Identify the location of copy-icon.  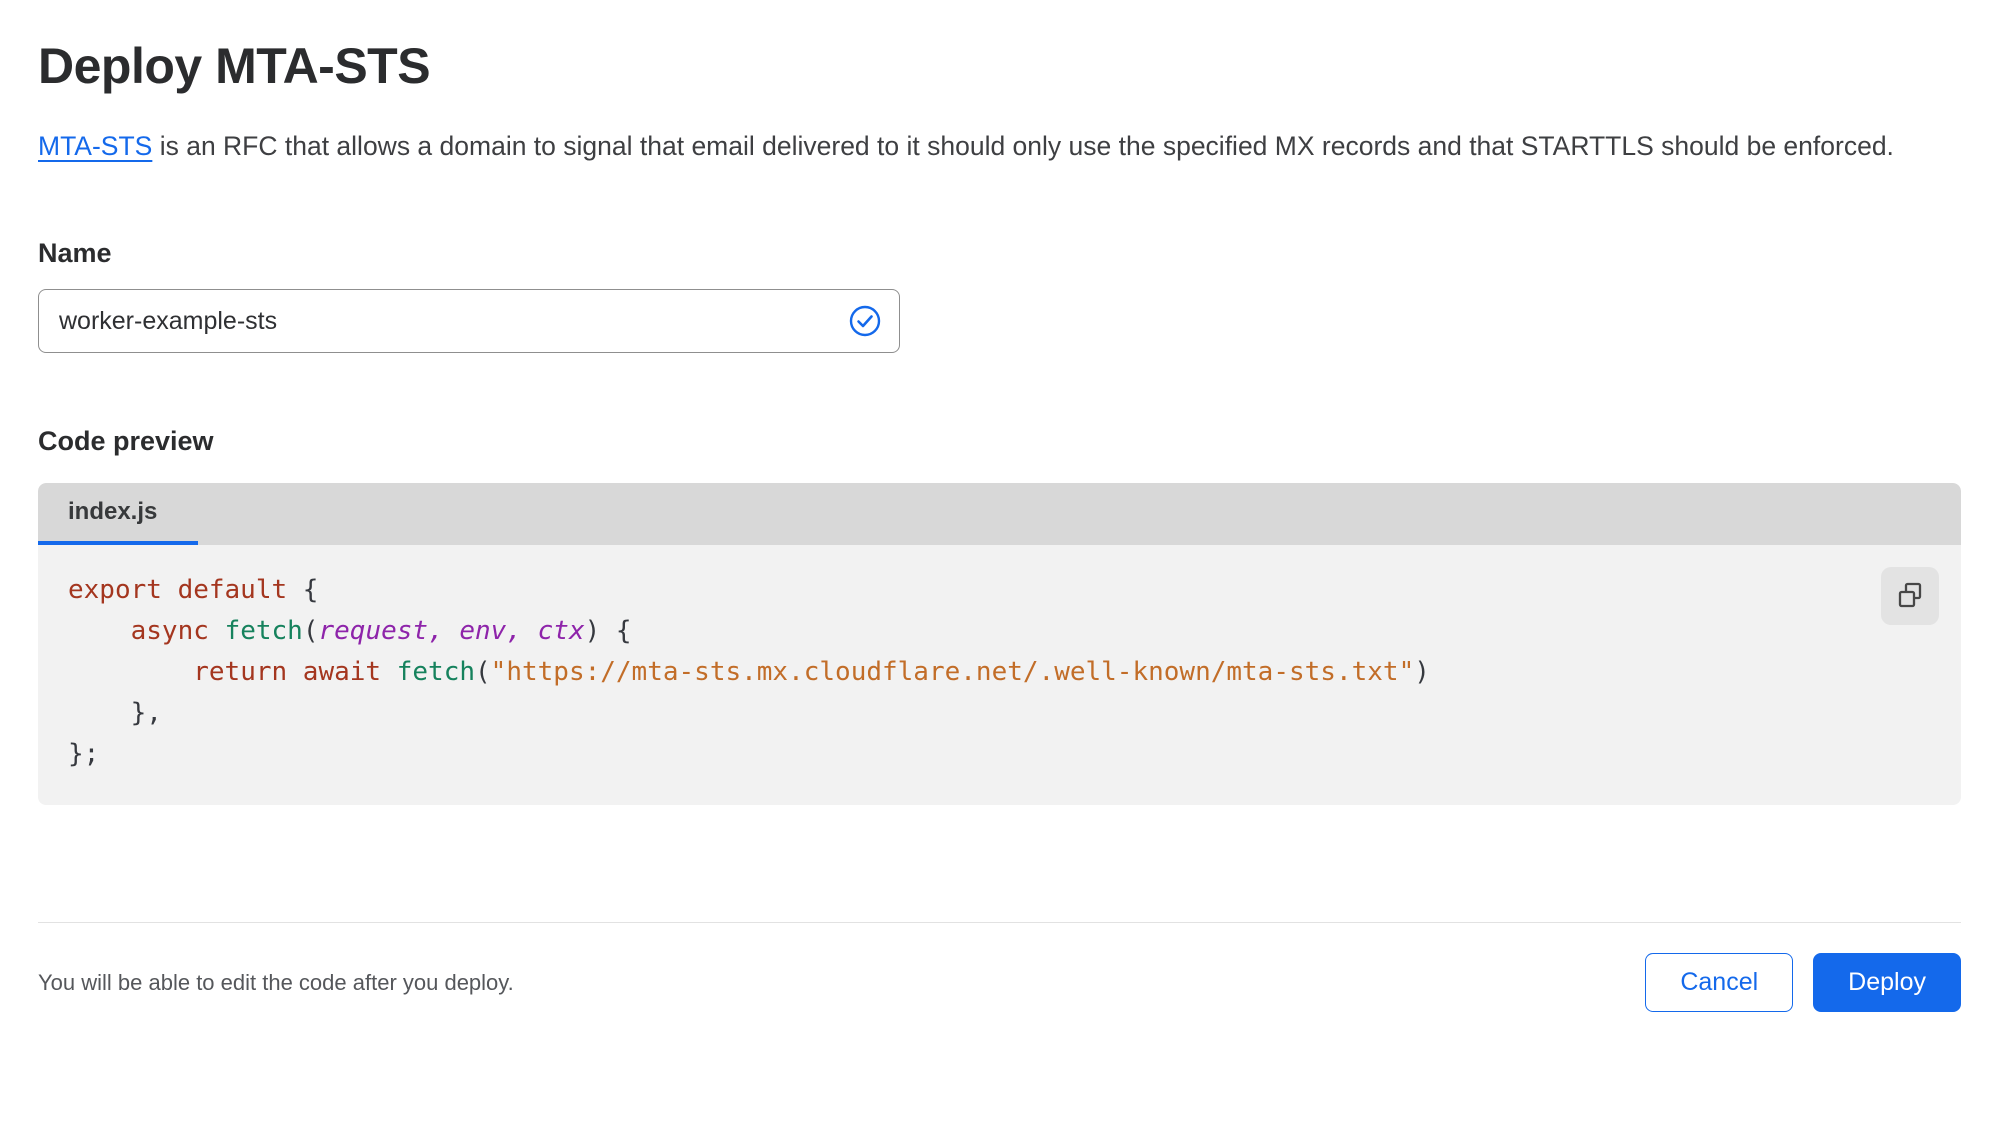
(1910, 596).